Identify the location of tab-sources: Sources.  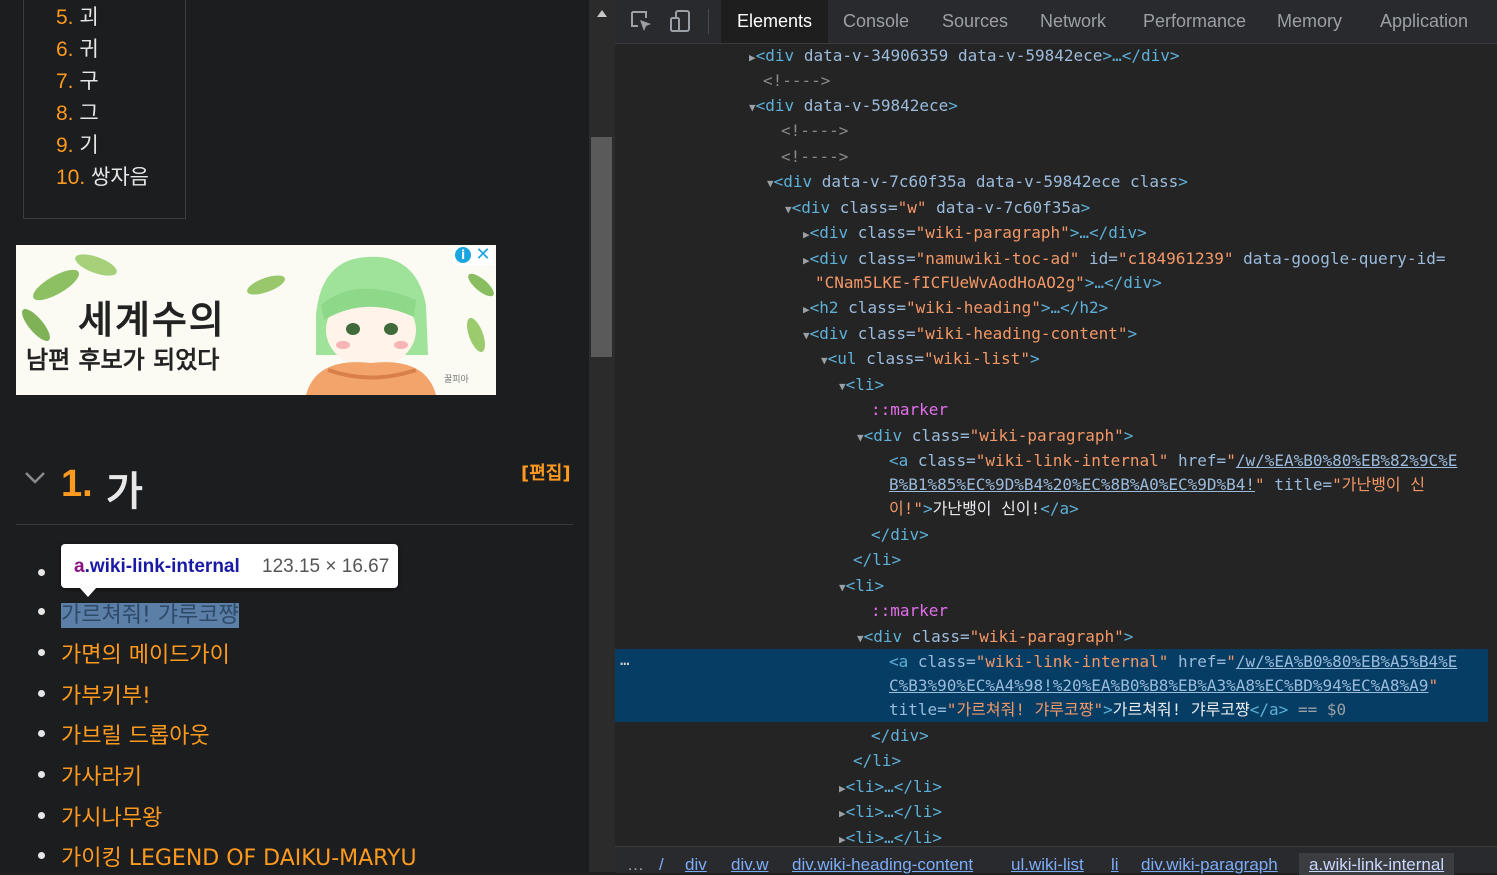
(975, 21).